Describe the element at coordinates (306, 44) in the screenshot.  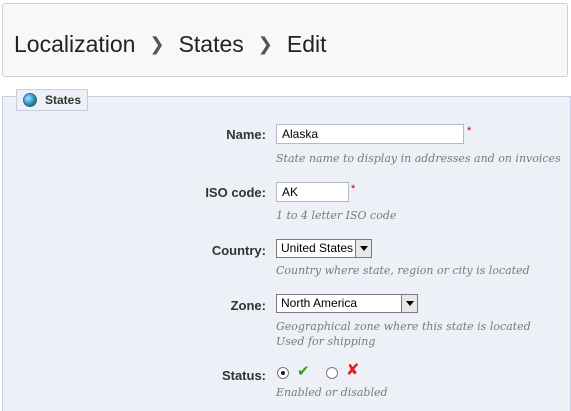
I see `breadcrumb-item-edit: Edit` at that location.